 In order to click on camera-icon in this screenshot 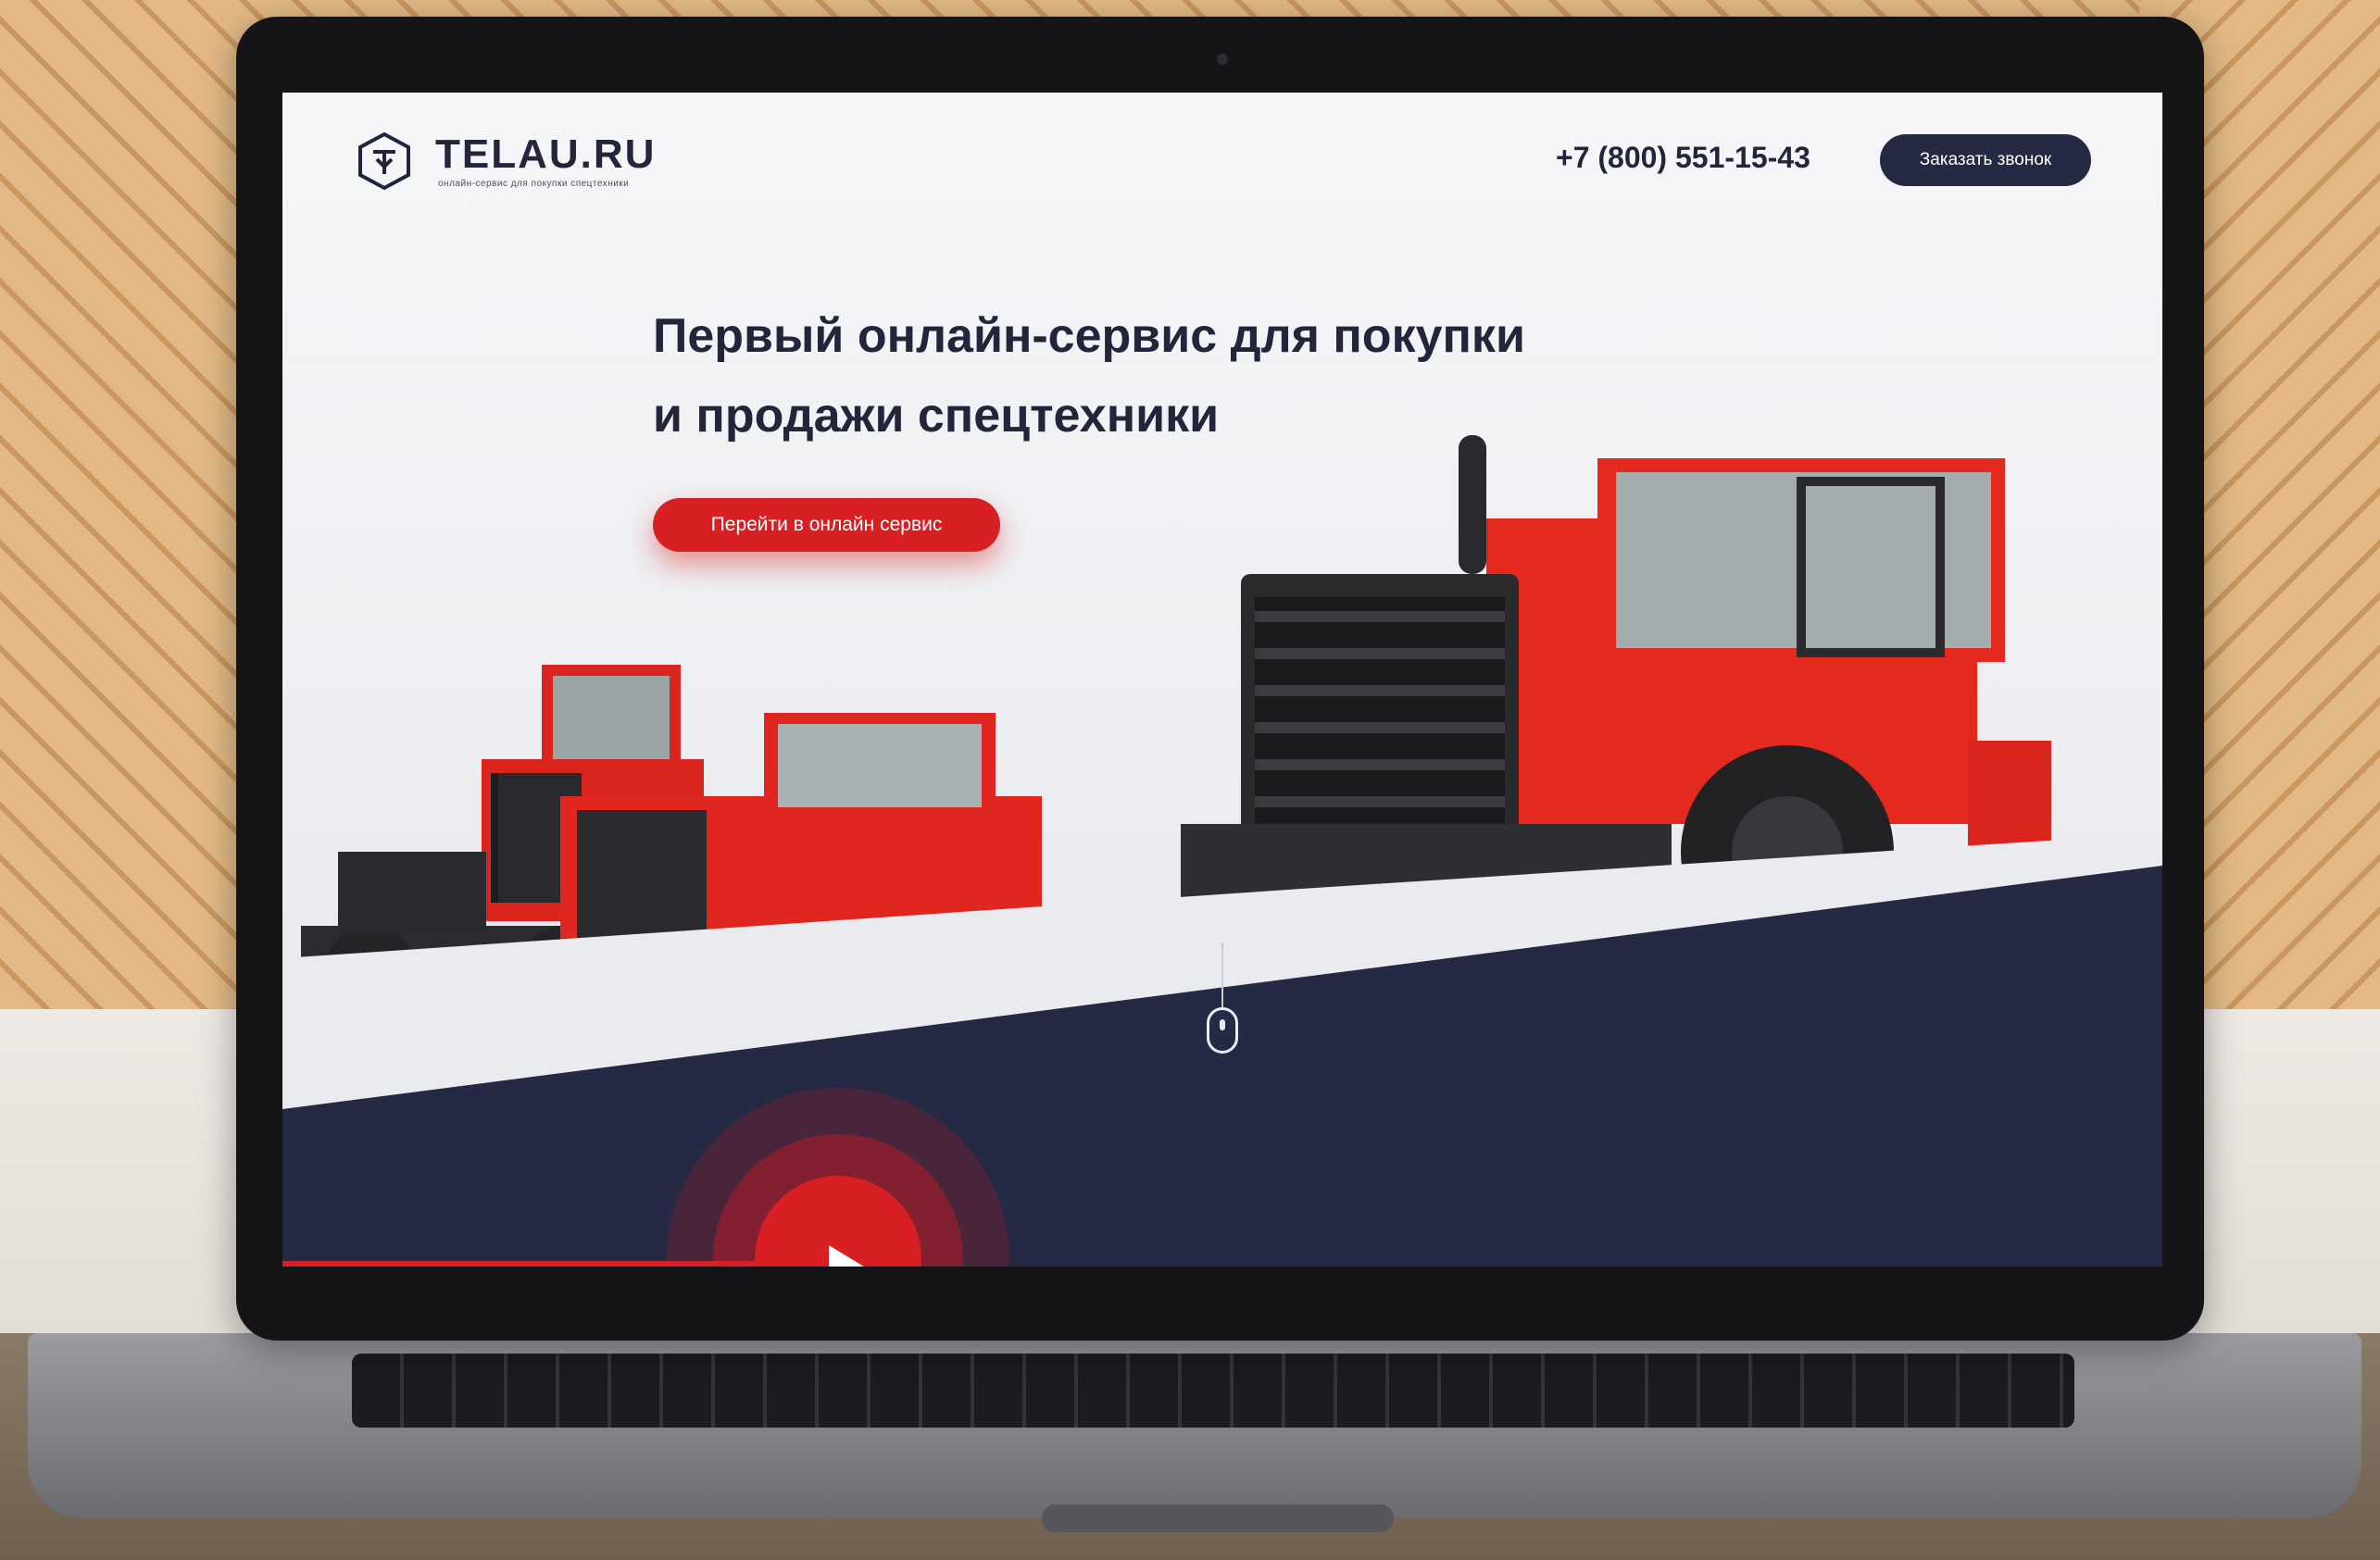, I will do `click(1222, 59)`.